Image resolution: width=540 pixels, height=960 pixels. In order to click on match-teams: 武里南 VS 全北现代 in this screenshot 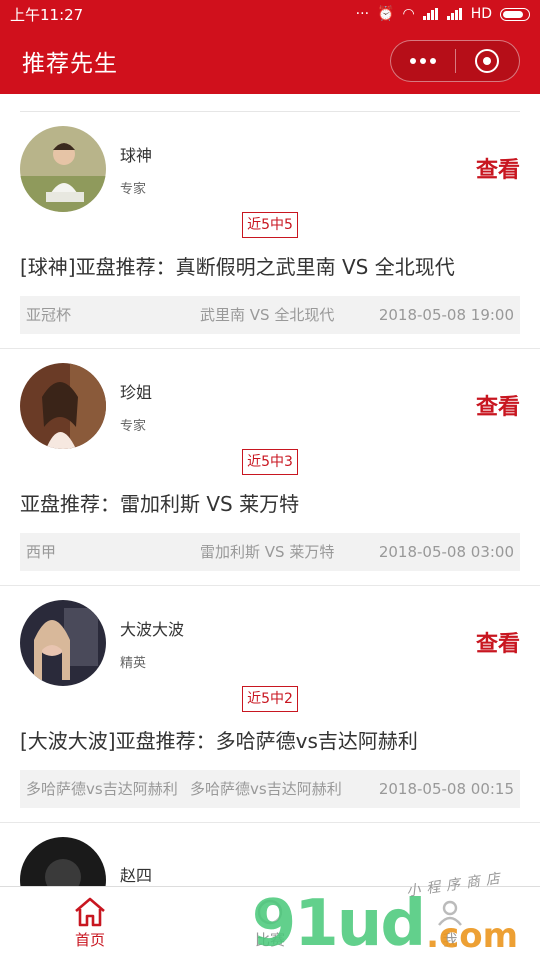, I will do `click(267, 315)`.